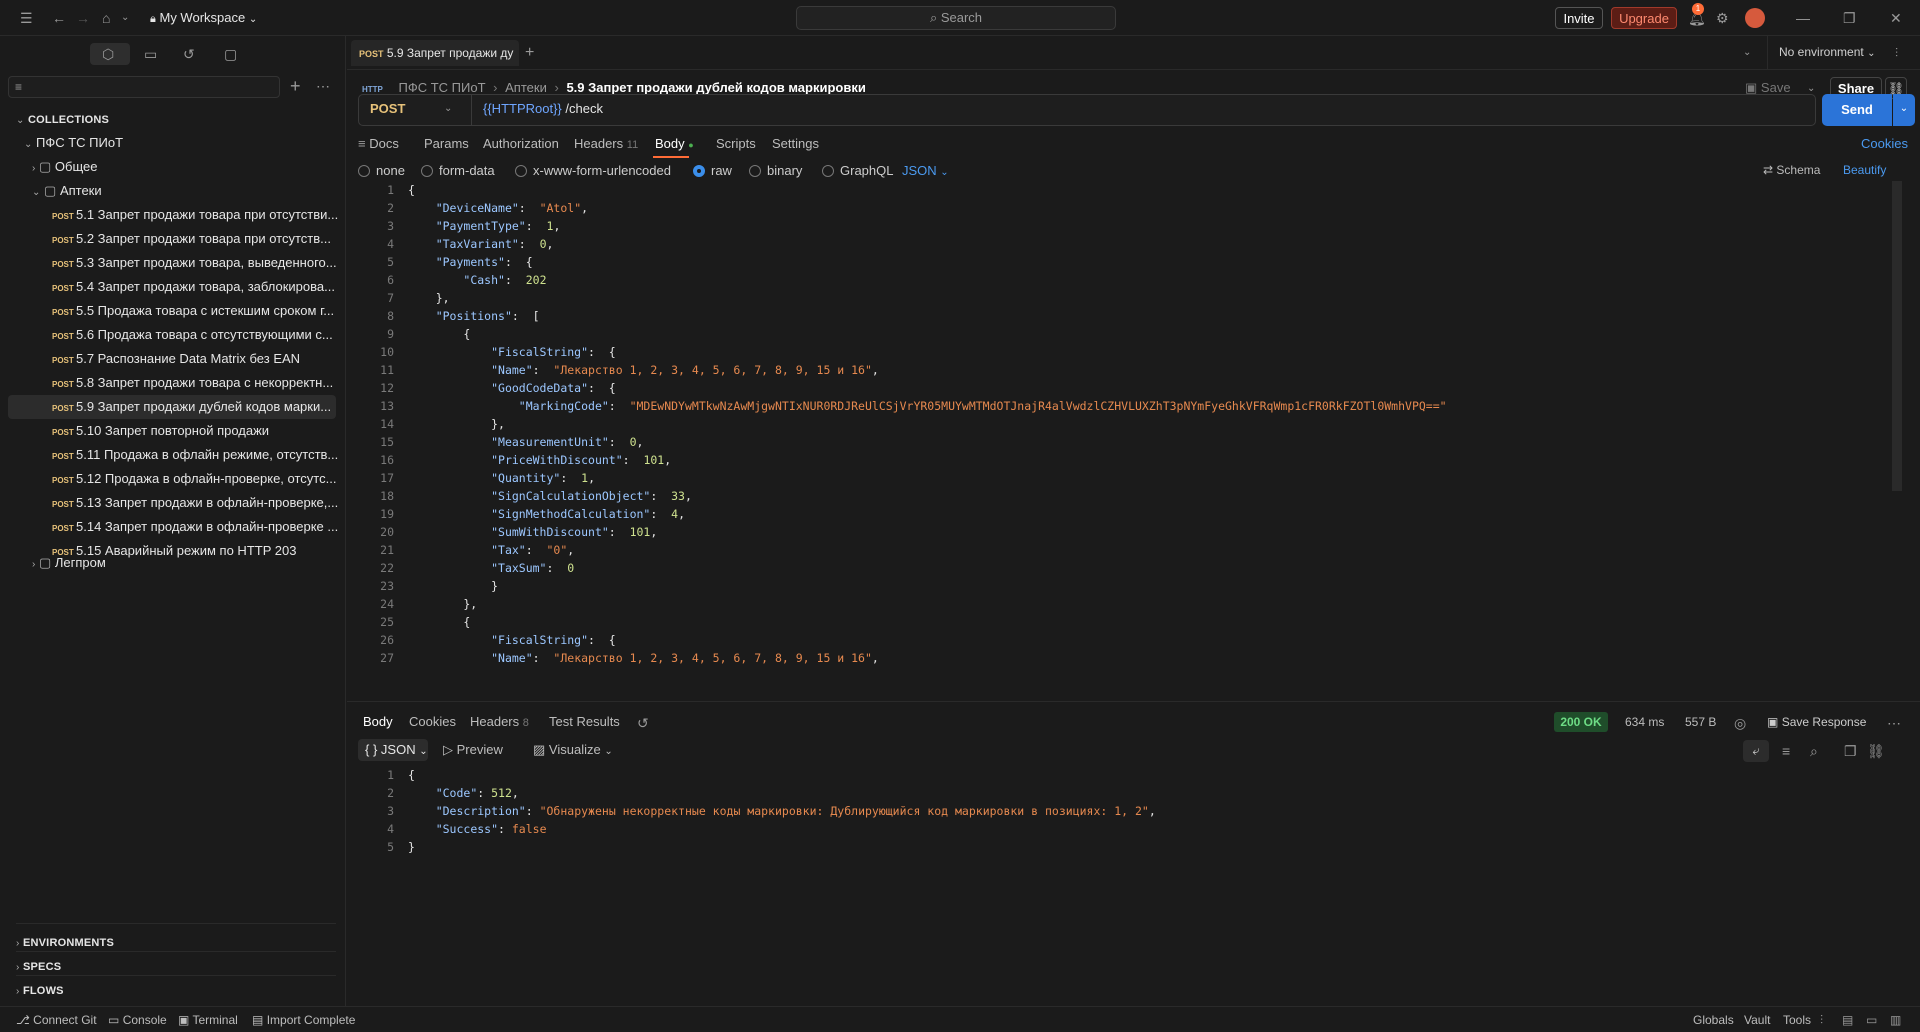 The height and width of the screenshot is (1032, 1920). I want to click on new-tab-icon: +, so click(529, 53).